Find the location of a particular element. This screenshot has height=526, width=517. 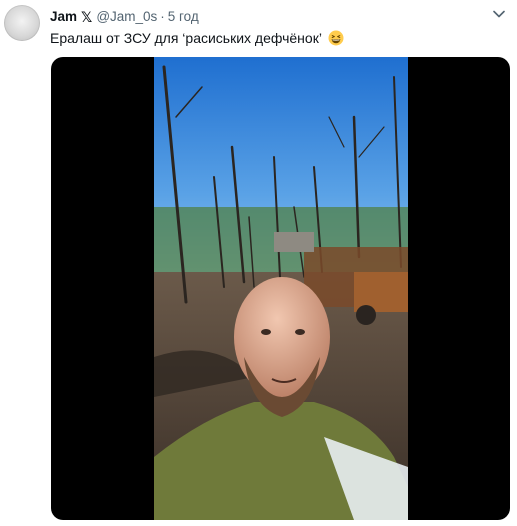

avatar is located at coordinates (22, 23).